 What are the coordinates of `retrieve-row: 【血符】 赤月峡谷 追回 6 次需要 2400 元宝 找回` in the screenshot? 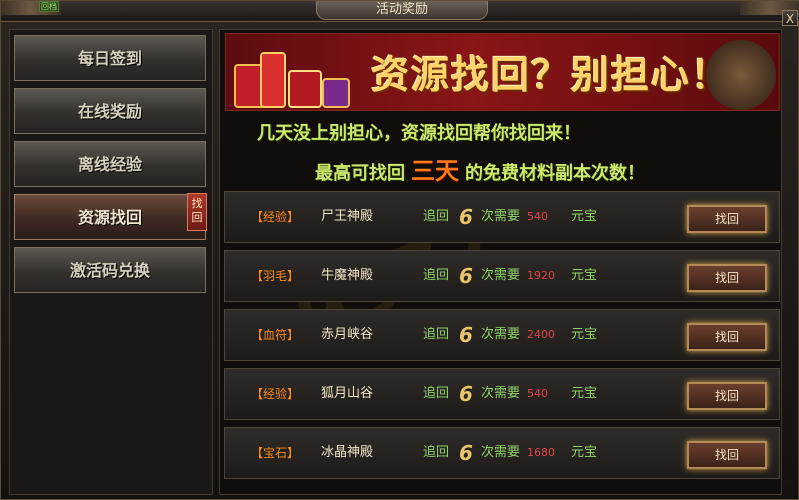 It's located at (502, 335).